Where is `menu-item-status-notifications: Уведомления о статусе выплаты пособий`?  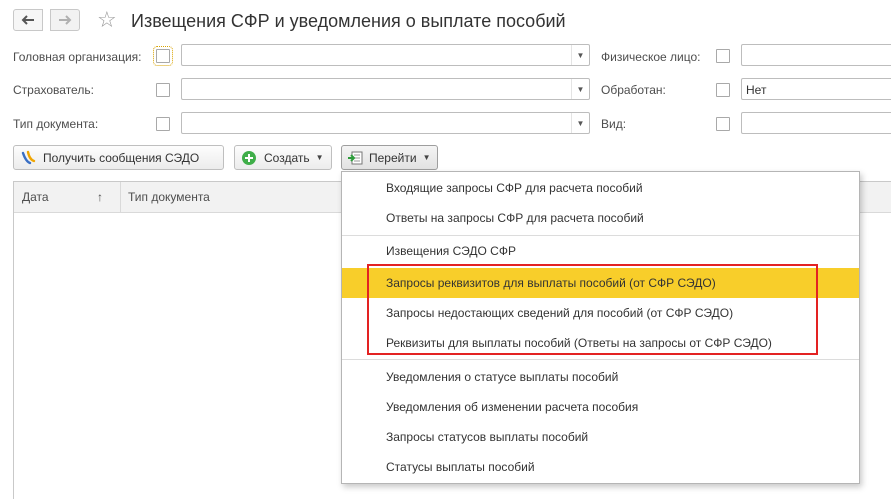
menu-item-status-notifications: Уведомления о статусе выплаты пособий is located at coordinates (600, 377).